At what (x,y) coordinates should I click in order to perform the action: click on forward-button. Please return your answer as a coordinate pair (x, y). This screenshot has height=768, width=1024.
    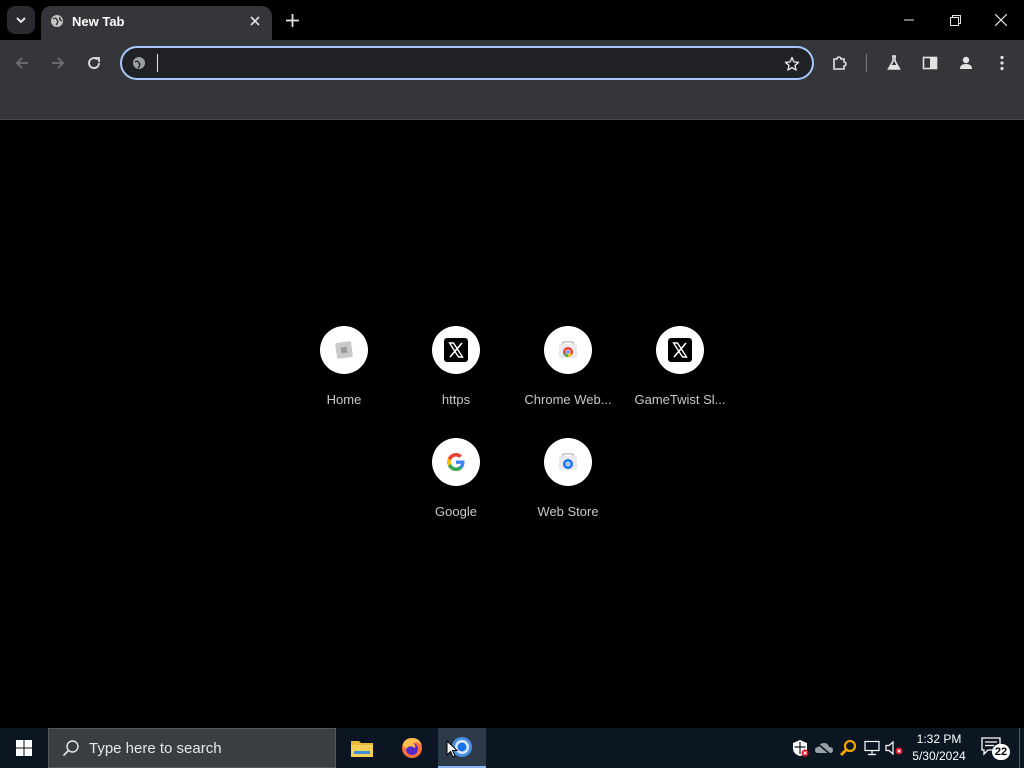
    Looking at the image, I should click on (58, 63).